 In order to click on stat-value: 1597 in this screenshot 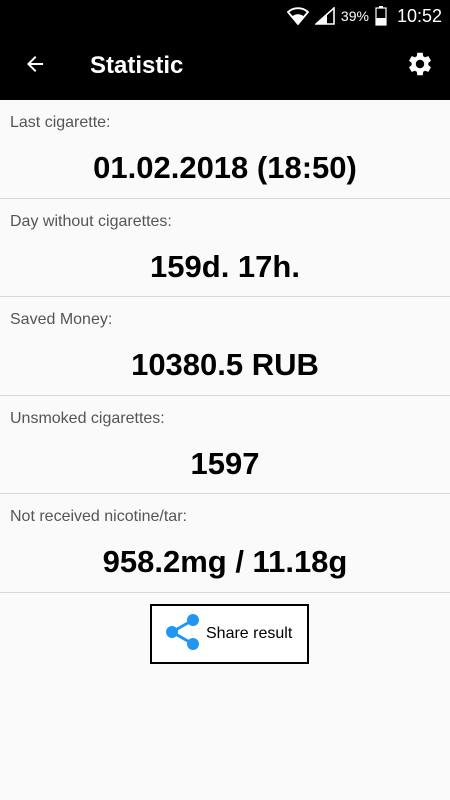, I will do `click(225, 463)`.